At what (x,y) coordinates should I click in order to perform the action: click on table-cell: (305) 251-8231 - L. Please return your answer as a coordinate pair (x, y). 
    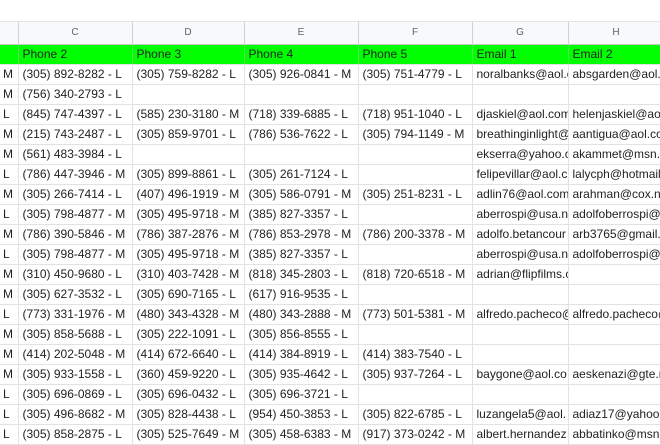
    Looking at the image, I should click on (415, 194).